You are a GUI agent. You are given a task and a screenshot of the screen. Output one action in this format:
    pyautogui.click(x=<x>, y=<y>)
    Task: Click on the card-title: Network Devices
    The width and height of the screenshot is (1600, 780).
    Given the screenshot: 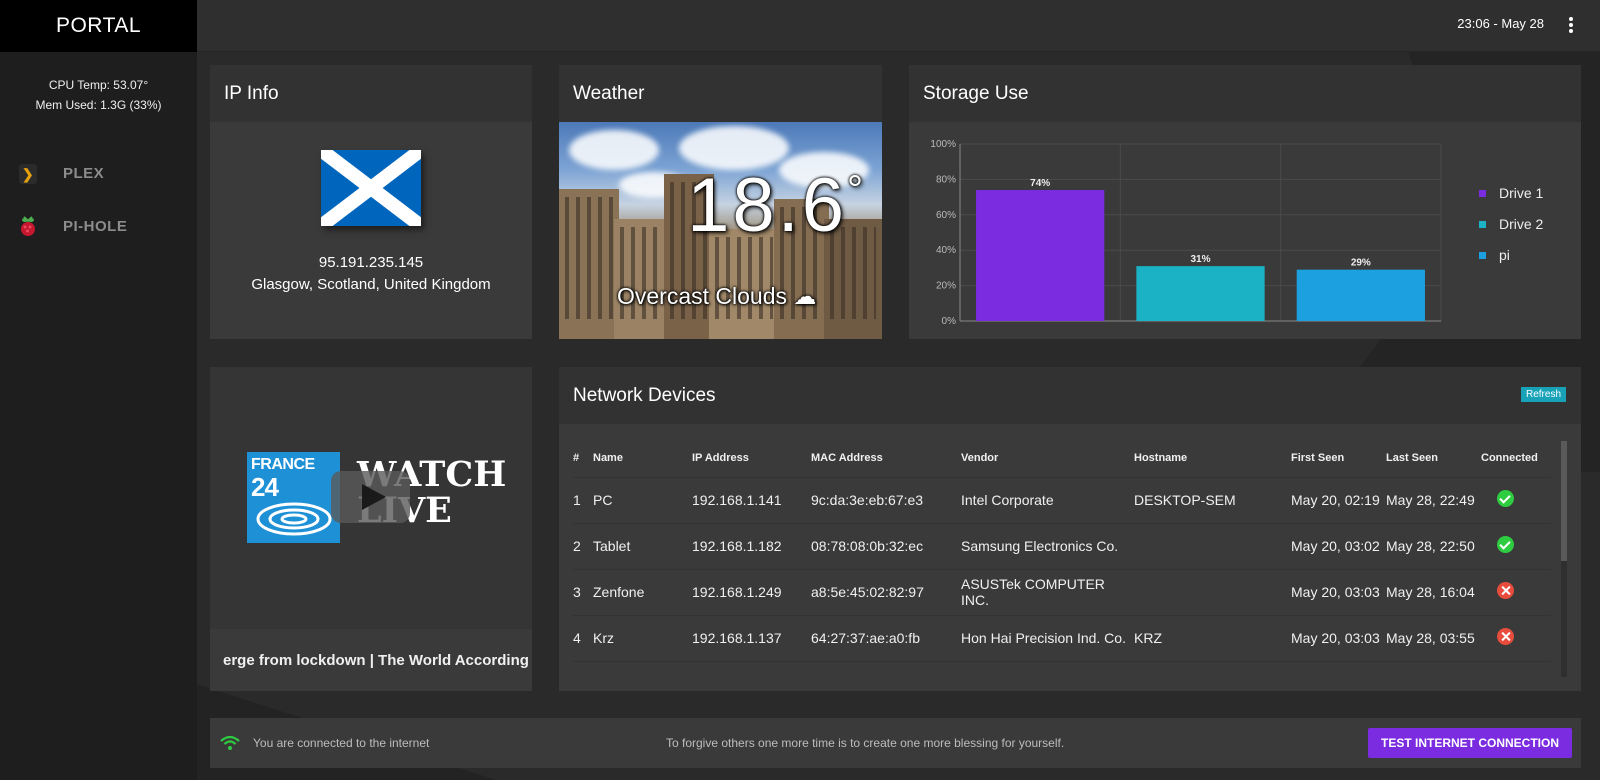 What is the action you would take?
    pyautogui.click(x=1070, y=395)
    